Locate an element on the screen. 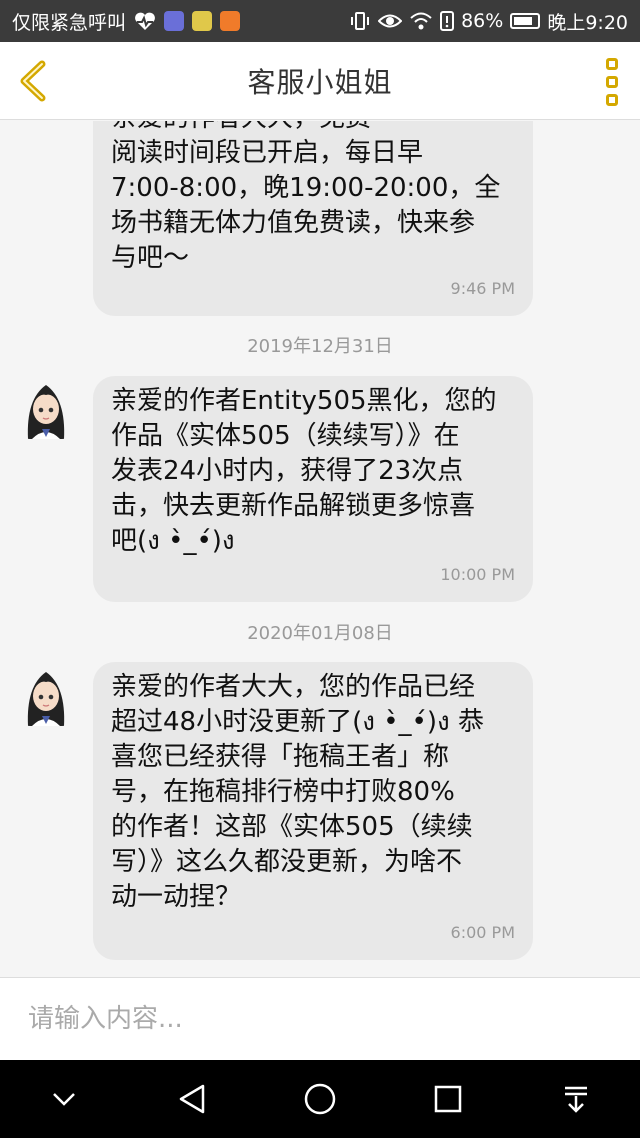 The height and width of the screenshot is (1138, 640). recents-square-icon is located at coordinates (448, 1099).